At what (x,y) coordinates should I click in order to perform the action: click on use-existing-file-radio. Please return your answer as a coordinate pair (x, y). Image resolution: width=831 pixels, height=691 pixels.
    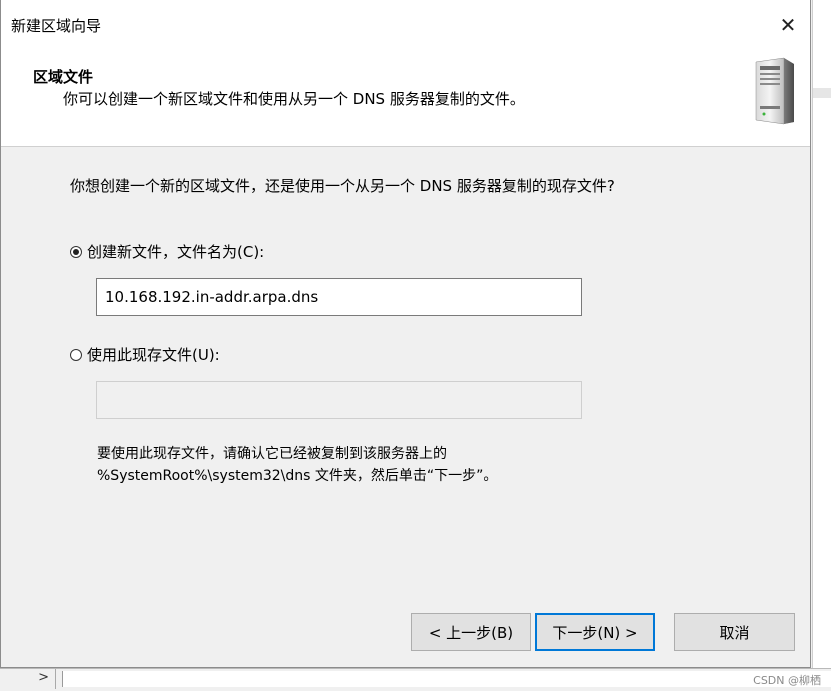
    Looking at the image, I should click on (76, 354).